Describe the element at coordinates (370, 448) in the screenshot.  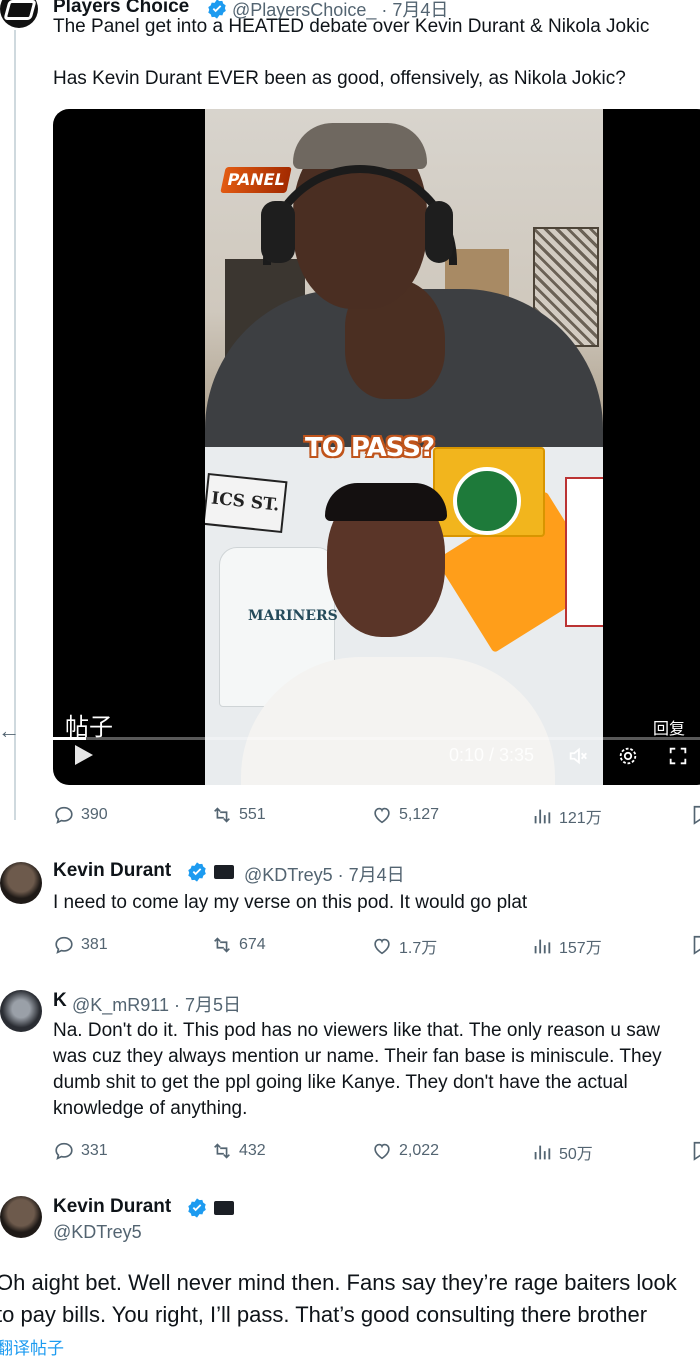
I see `video-caption: TO PASS?` at that location.